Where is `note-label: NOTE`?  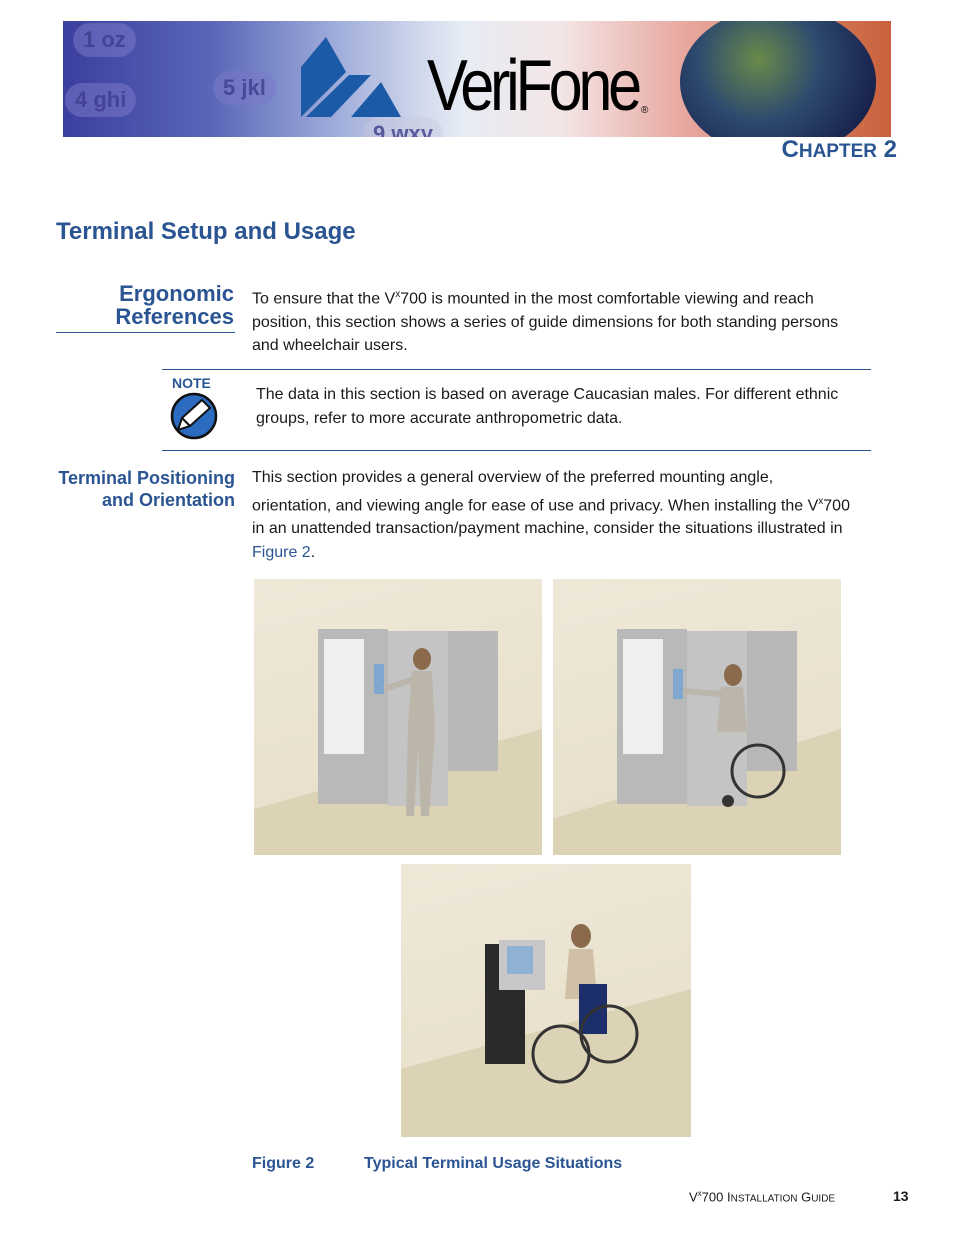 note-label: NOTE is located at coordinates (191, 383).